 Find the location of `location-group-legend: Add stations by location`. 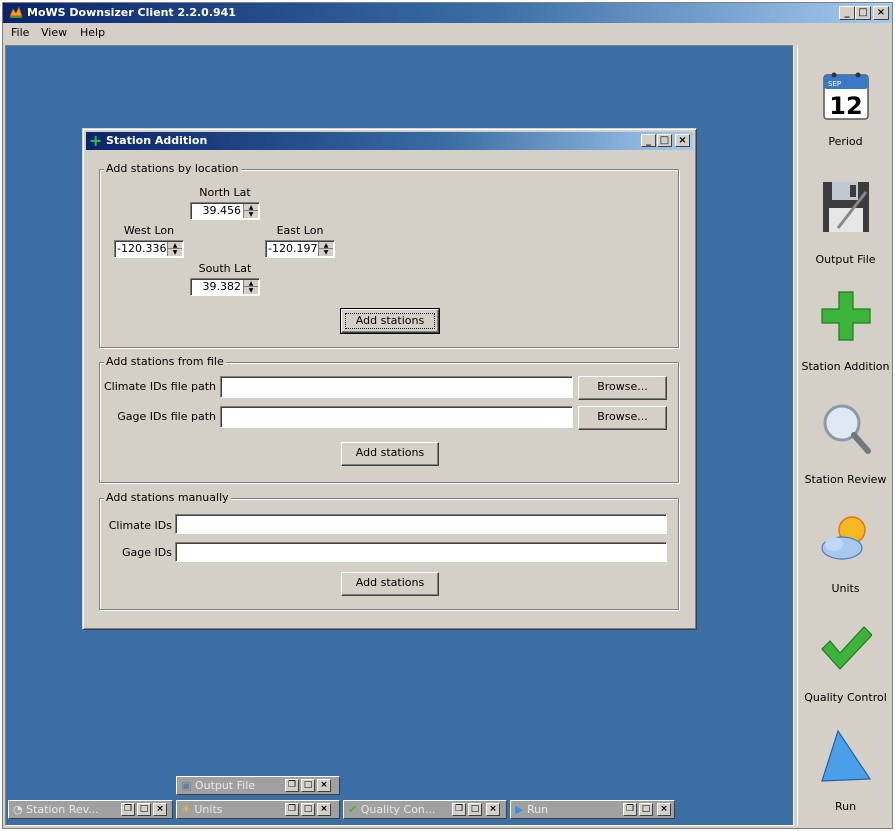

location-group-legend: Add stations by location is located at coordinates (172, 168).